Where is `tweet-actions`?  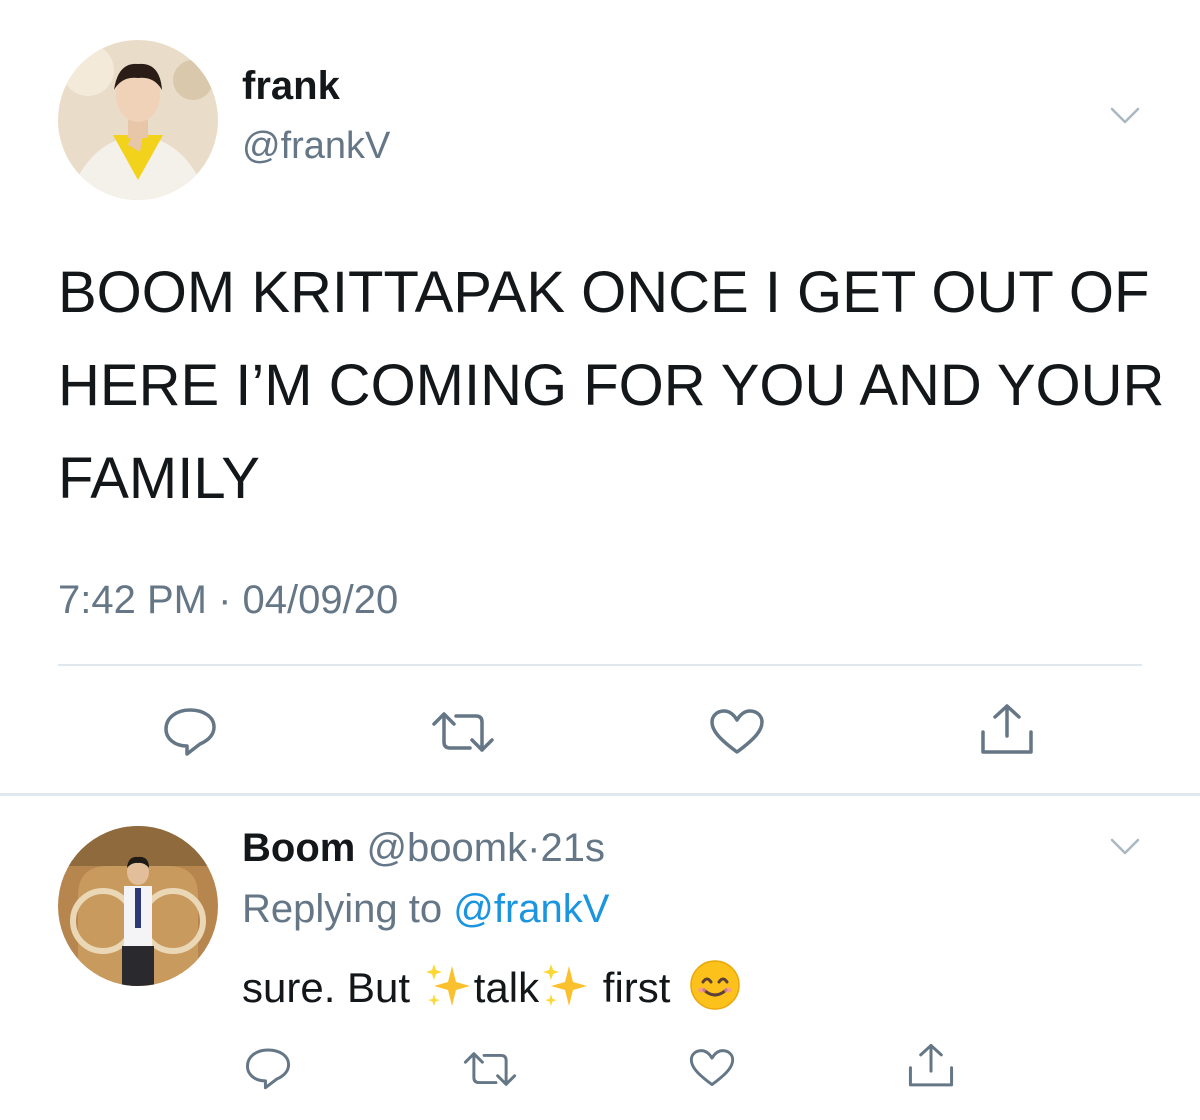 tweet-actions is located at coordinates (600, 732).